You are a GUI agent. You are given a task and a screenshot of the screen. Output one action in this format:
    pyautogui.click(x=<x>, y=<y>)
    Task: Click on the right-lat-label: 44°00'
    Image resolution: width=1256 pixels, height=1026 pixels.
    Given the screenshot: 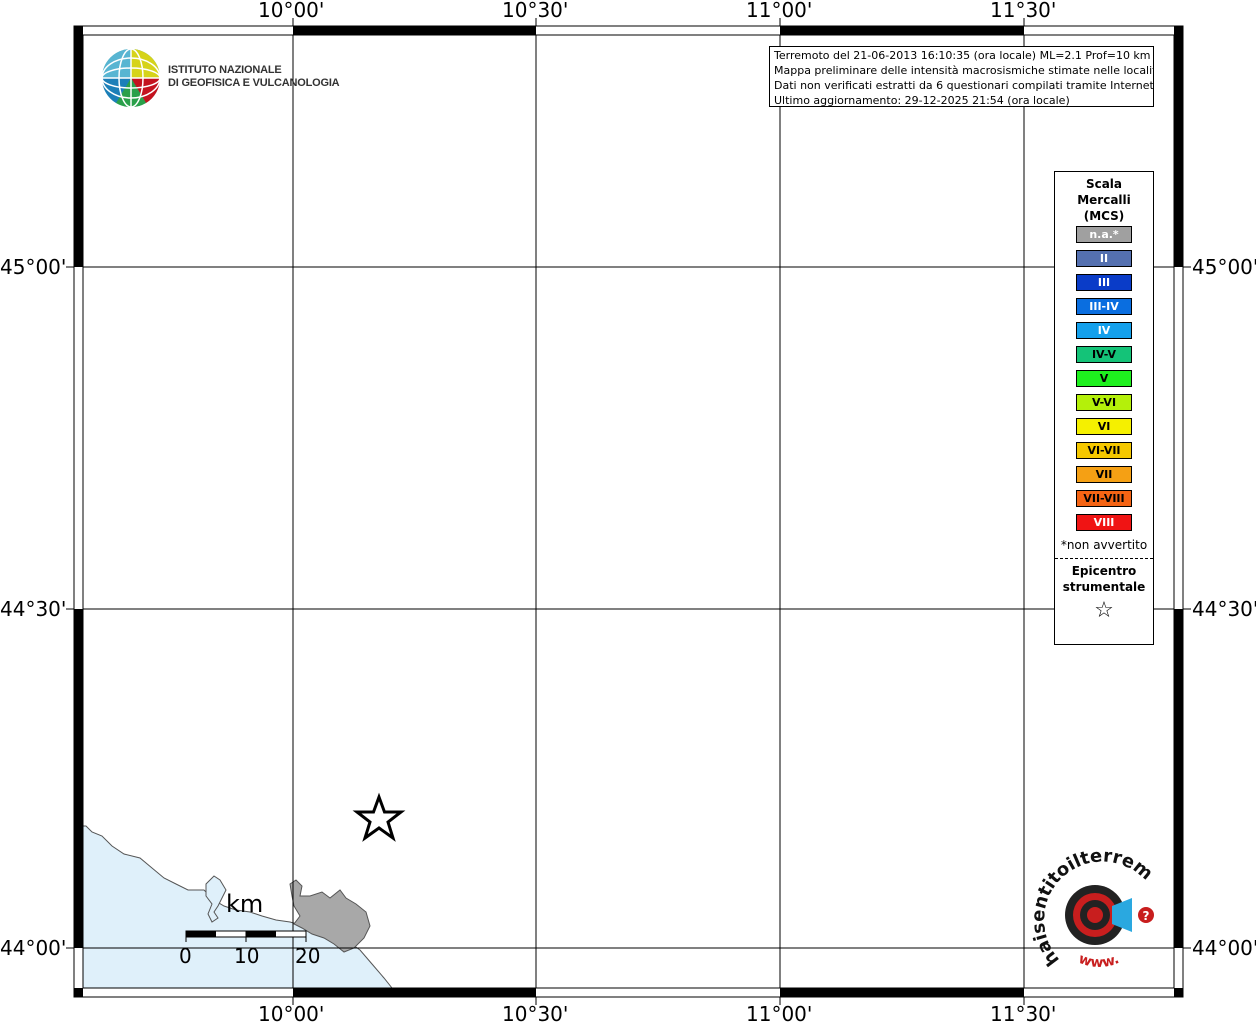 What is the action you would take?
    pyautogui.click(x=1224, y=948)
    